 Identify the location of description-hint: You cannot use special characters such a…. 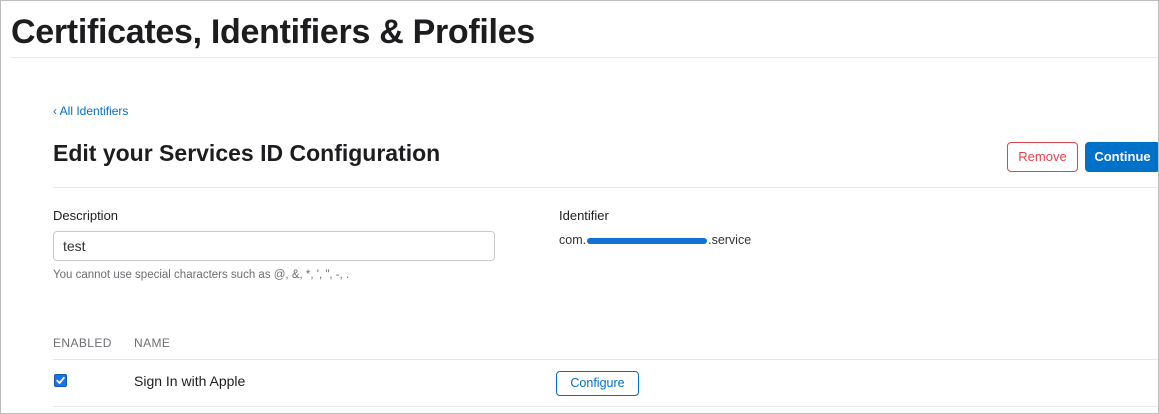
(201, 275).